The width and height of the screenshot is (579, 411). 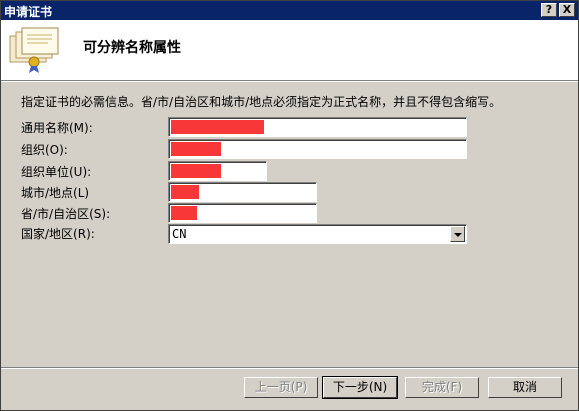 What do you see at coordinates (549, 10) in the screenshot?
I see `help-button: ?` at bounding box center [549, 10].